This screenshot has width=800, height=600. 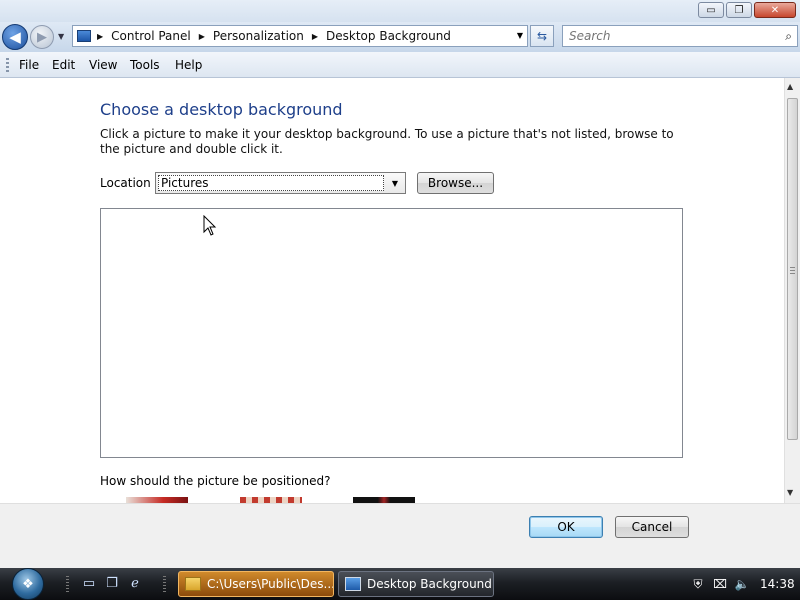 What do you see at coordinates (89, 584) in the screenshot?
I see `show-desktop-icon: ▭` at bounding box center [89, 584].